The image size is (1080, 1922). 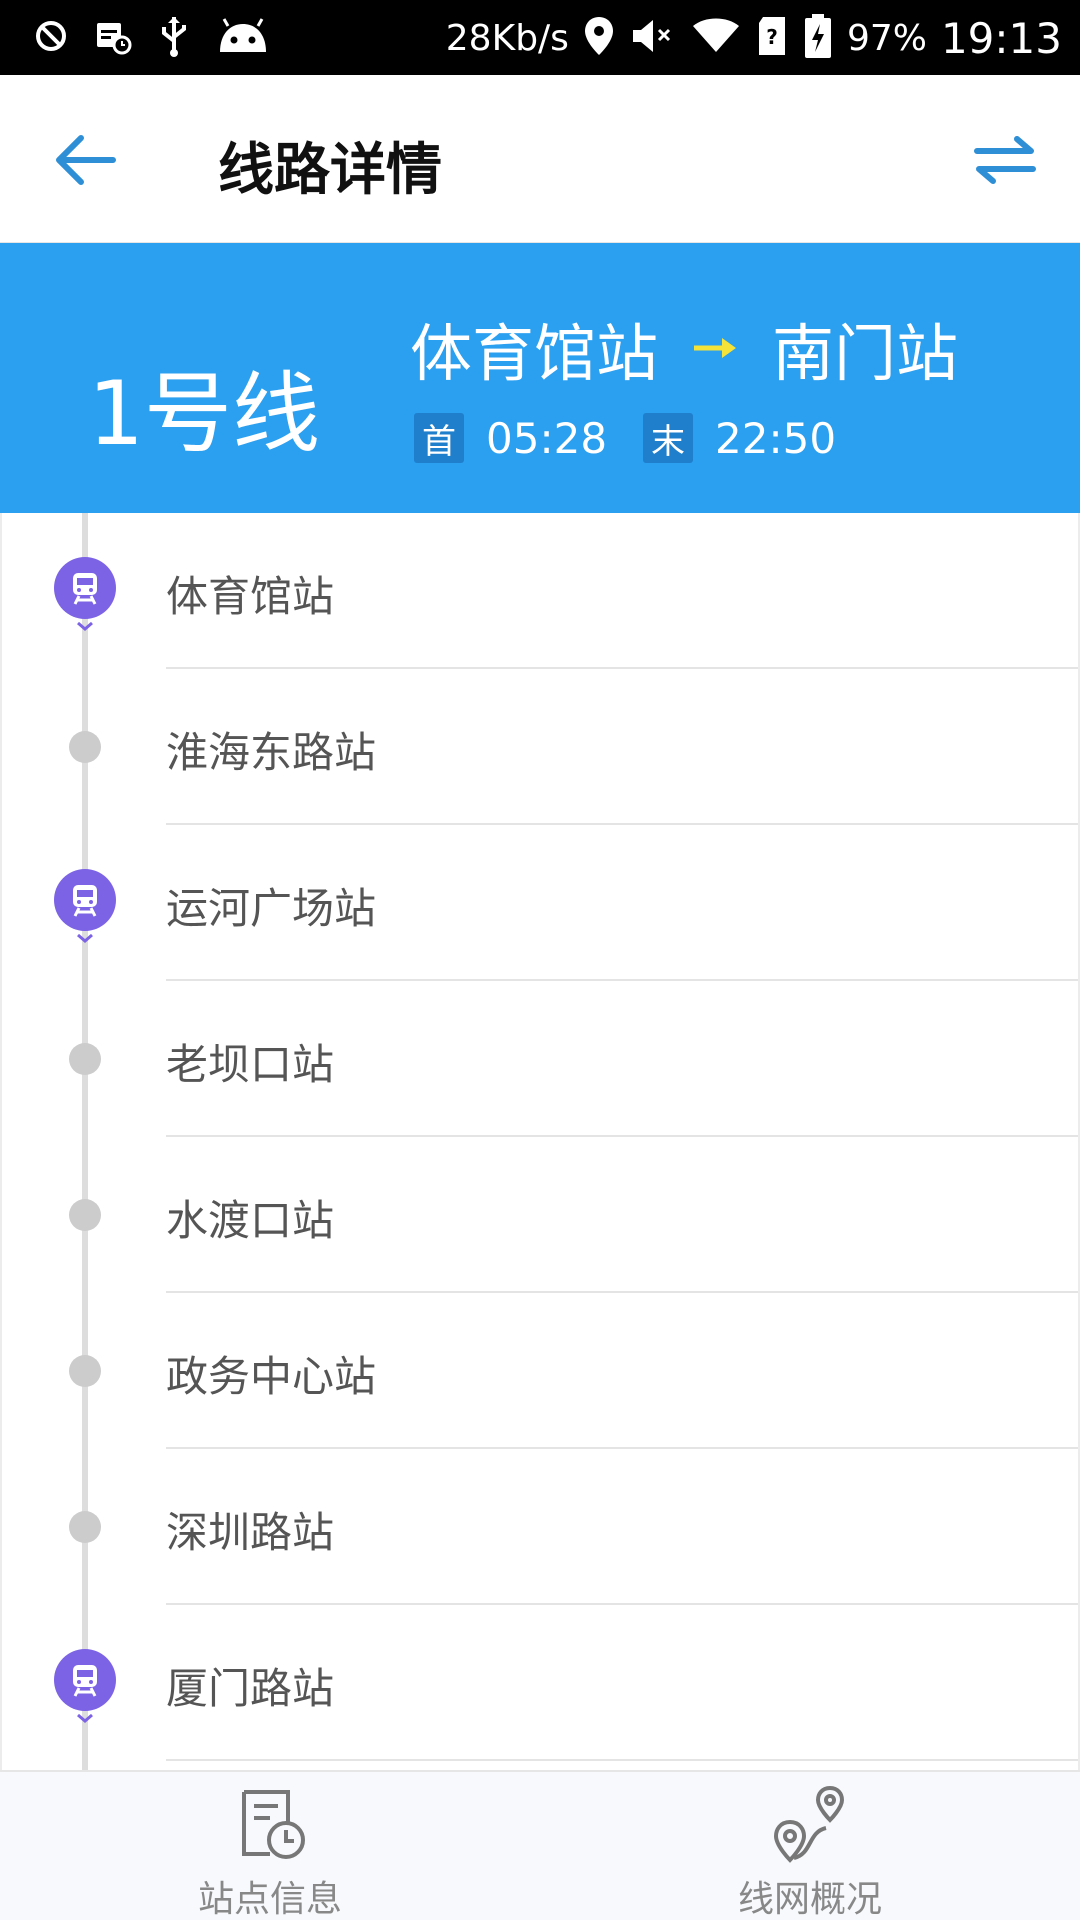 I want to click on station-item: 厦门路站, so click(x=540, y=1683).